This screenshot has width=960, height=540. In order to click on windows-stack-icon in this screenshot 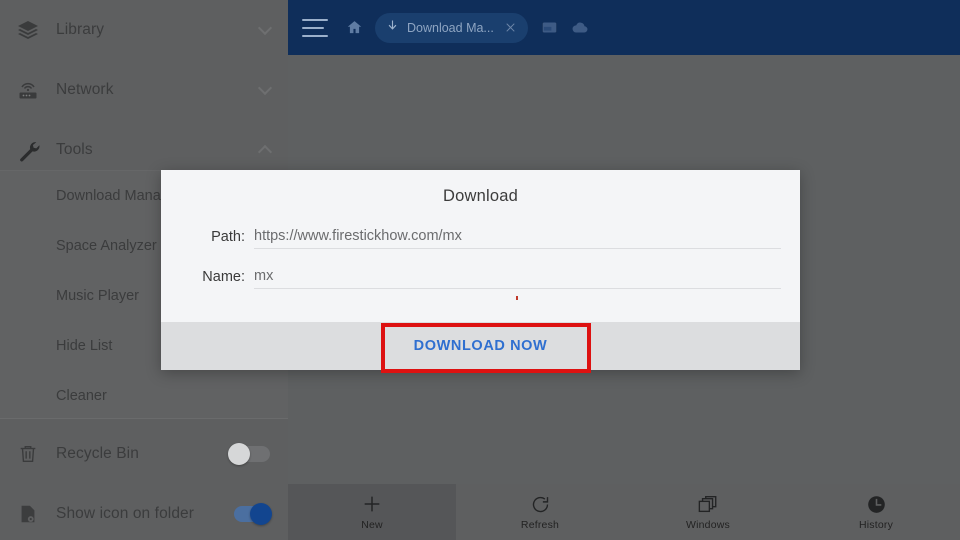, I will do `click(708, 504)`.